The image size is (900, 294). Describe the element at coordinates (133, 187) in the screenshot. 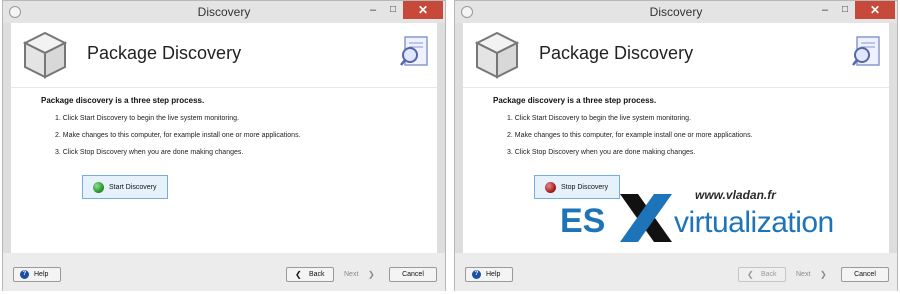

I see `start-discovery-label: Start Discovery` at that location.